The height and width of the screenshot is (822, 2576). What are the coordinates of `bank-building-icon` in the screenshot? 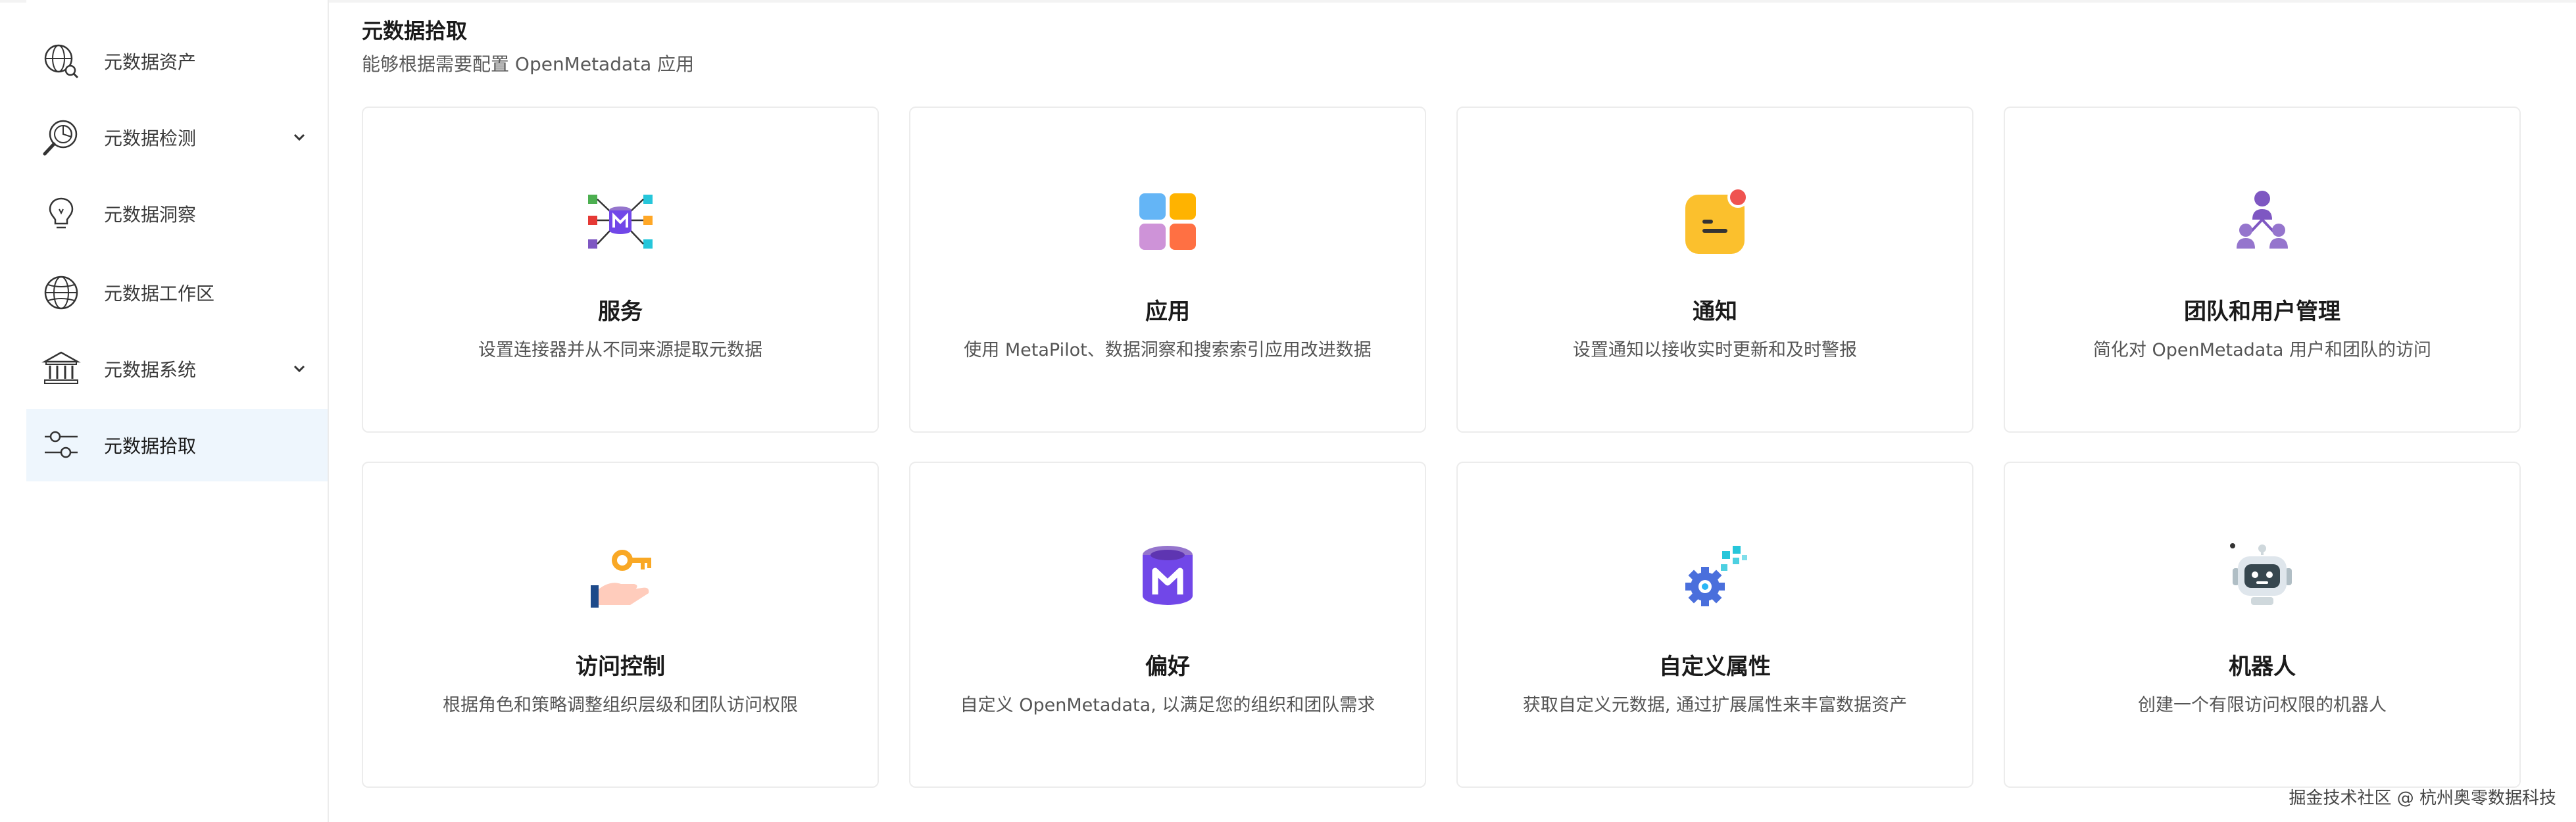 It's located at (61, 369).